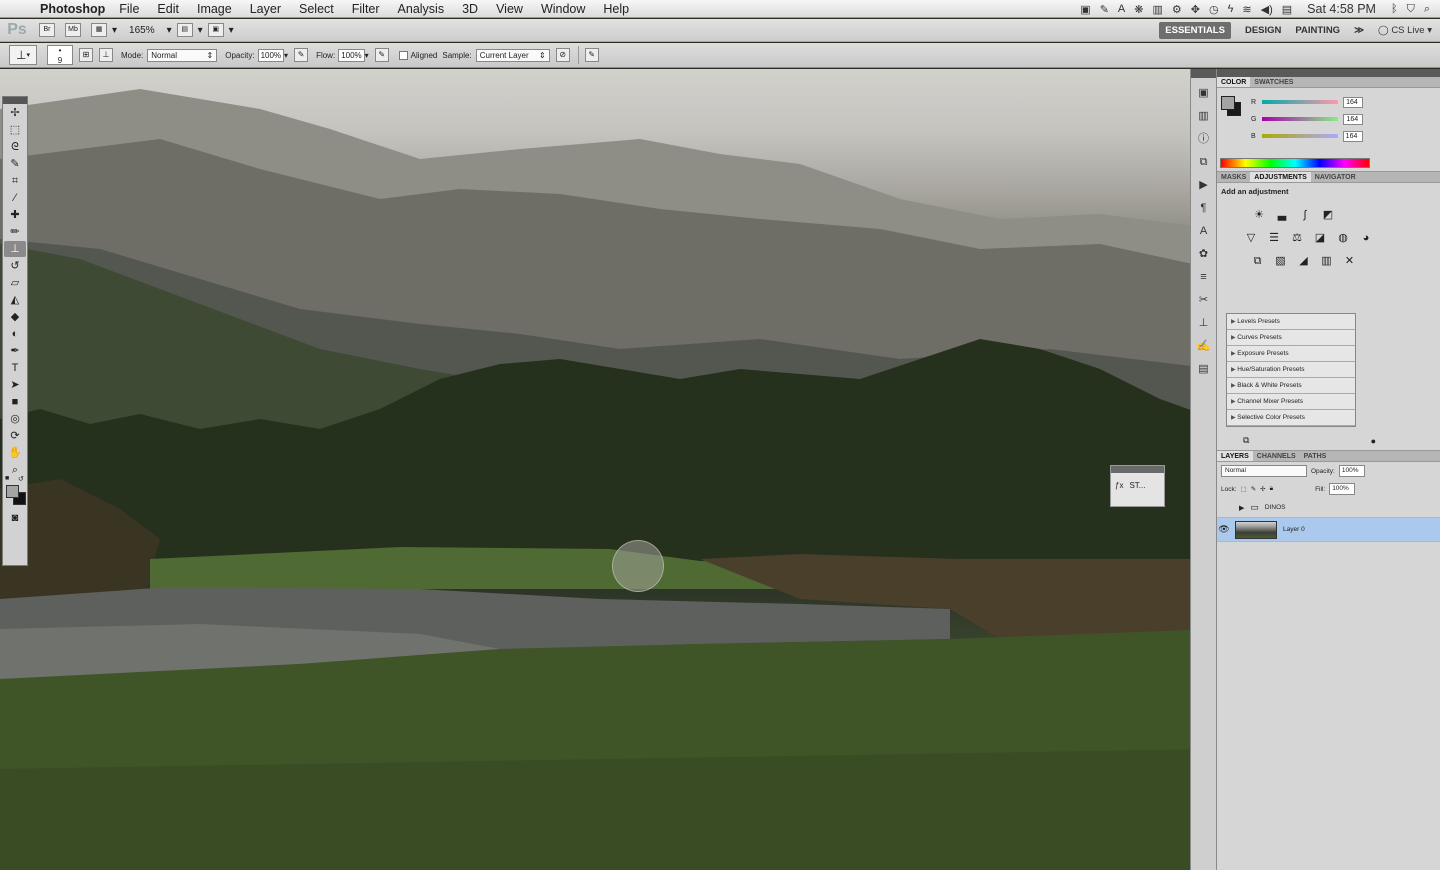 The height and width of the screenshot is (870, 1440). Describe the element at coordinates (1291, 418) in the screenshot. I see `preset-selective-color: Selective Color Presets` at that location.